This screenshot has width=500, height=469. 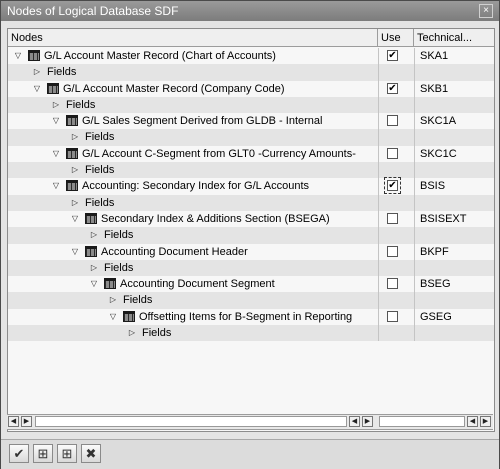 I want to click on nodes-scrollbar-track, so click(x=191, y=421).